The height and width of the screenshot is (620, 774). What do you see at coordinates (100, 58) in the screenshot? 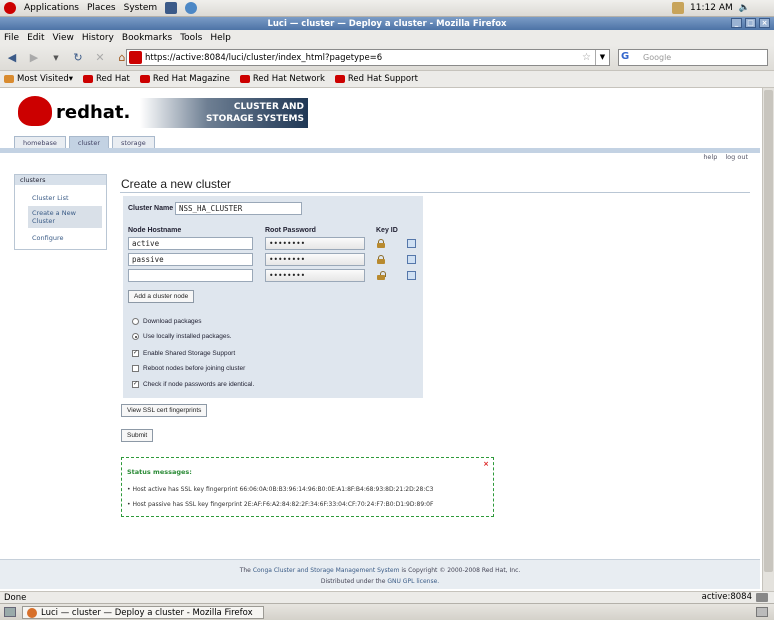
I see `stop-icon: ✕` at bounding box center [100, 58].